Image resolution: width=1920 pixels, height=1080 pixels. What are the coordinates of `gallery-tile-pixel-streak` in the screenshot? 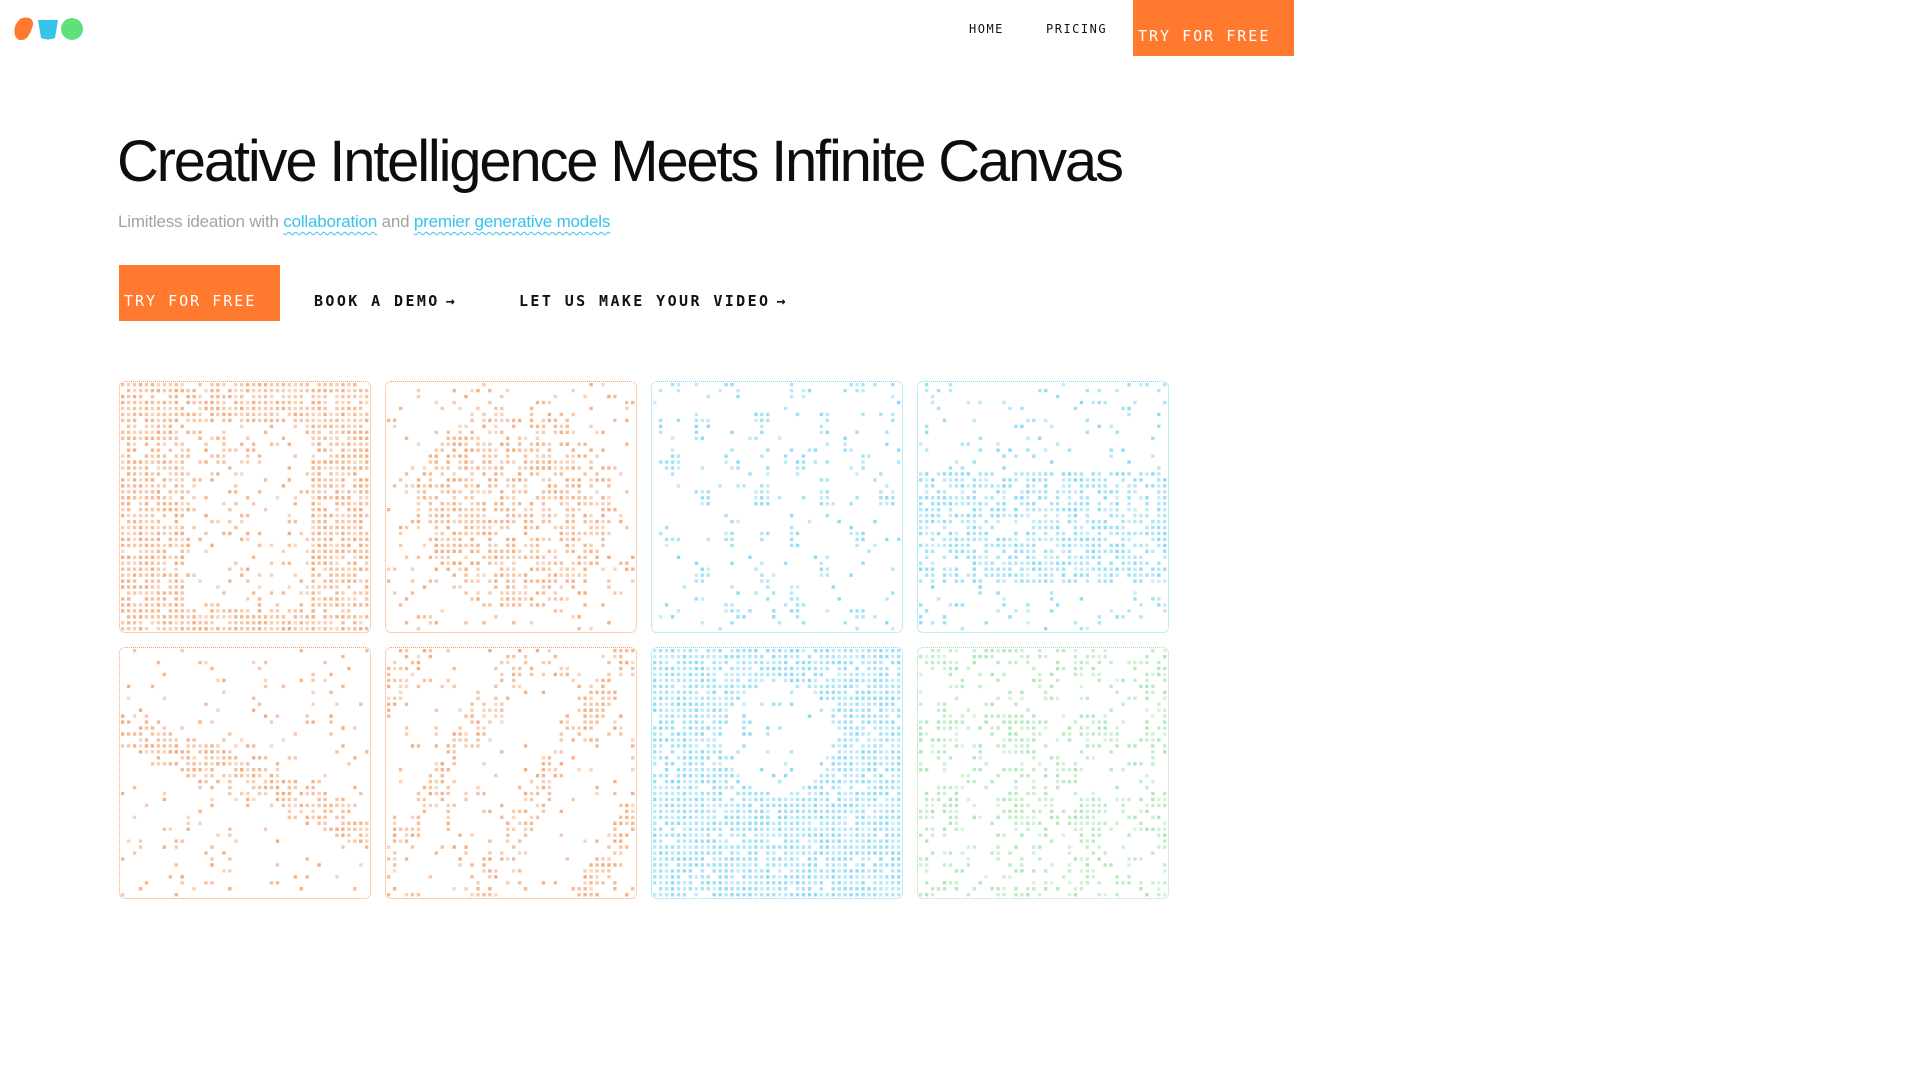 It's located at (245, 773).